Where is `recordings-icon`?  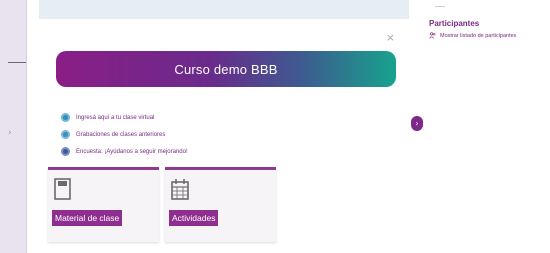
recordings-icon is located at coordinates (65, 134).